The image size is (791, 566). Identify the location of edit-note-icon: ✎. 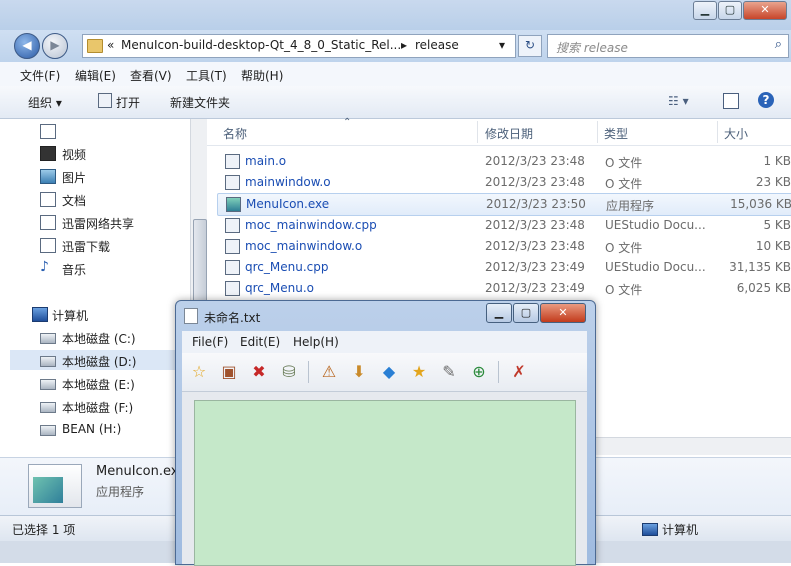
(449, 372).